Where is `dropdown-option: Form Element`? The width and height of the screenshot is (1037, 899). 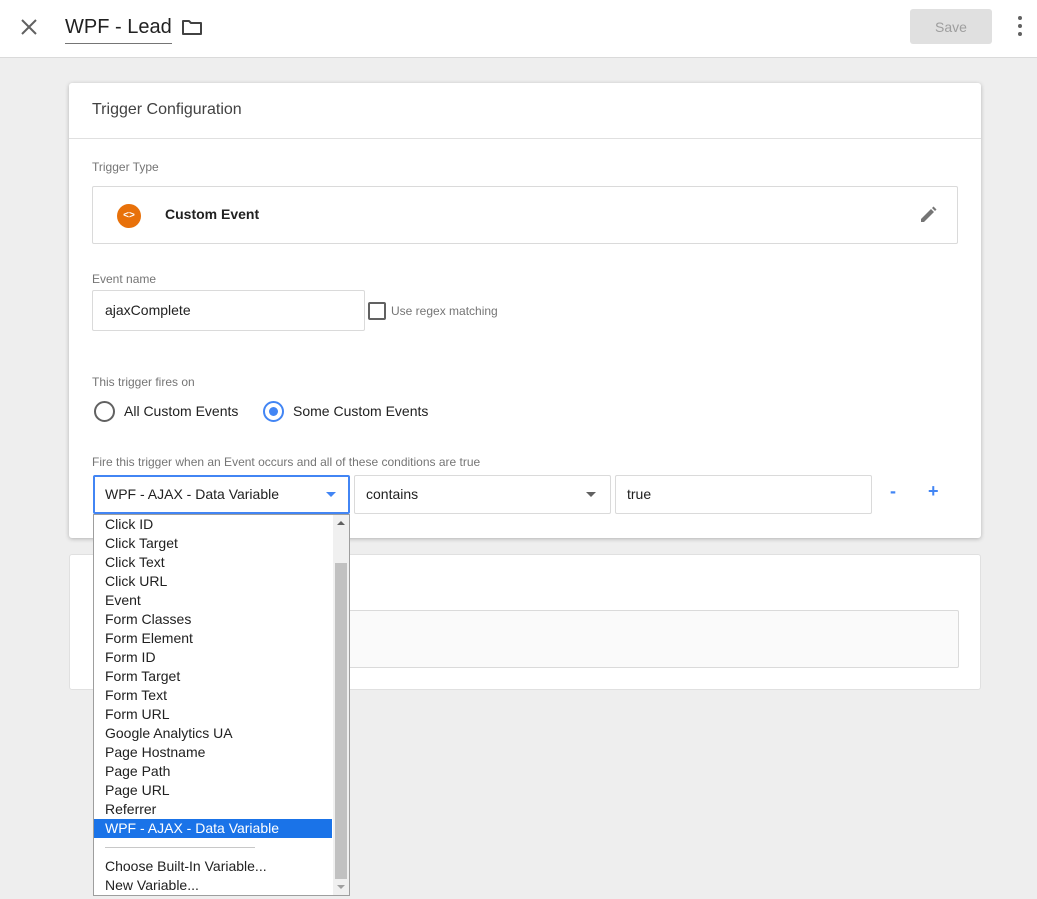 dropdown-option: Form Element is located at coordinates (213, 638).